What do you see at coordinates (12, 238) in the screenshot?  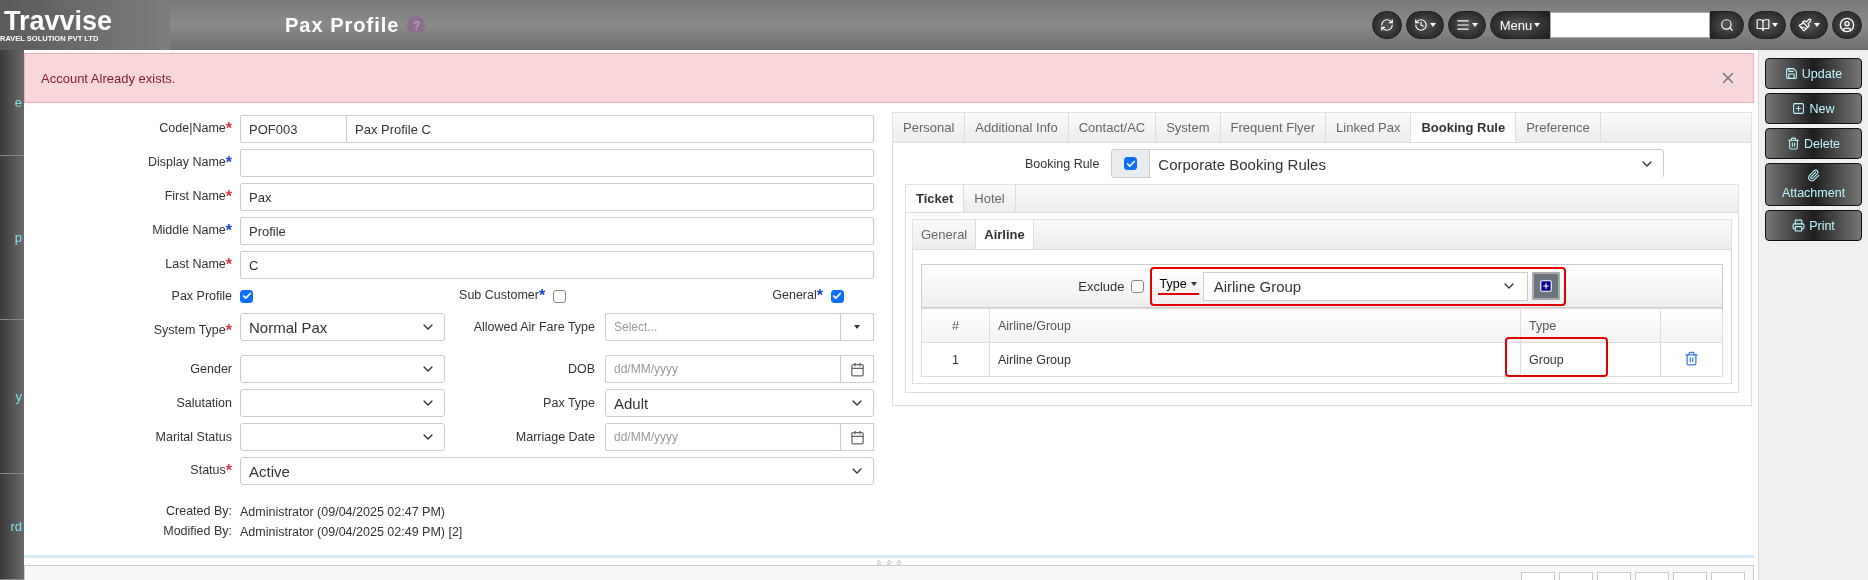 I see `nav-item: p` at bounding box center [12, 238].